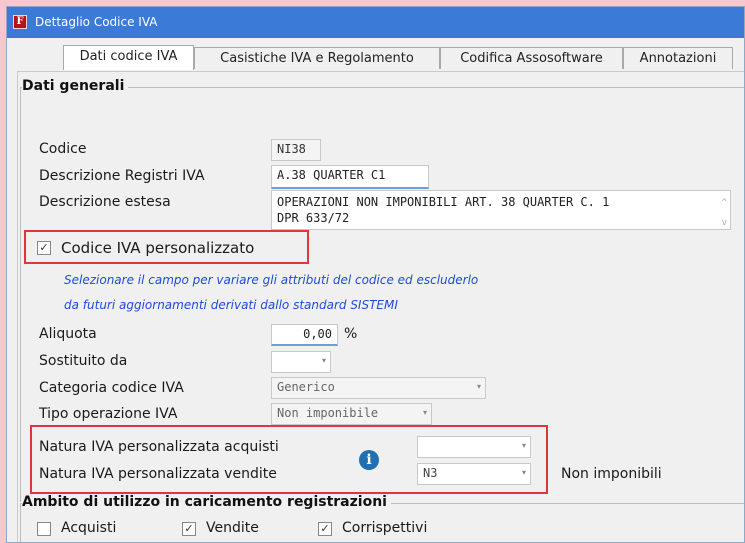  What do you see at coordinates (296, 150) in the screenshot?
I see `codice-field: NI38` at bounding box center [296, 150].